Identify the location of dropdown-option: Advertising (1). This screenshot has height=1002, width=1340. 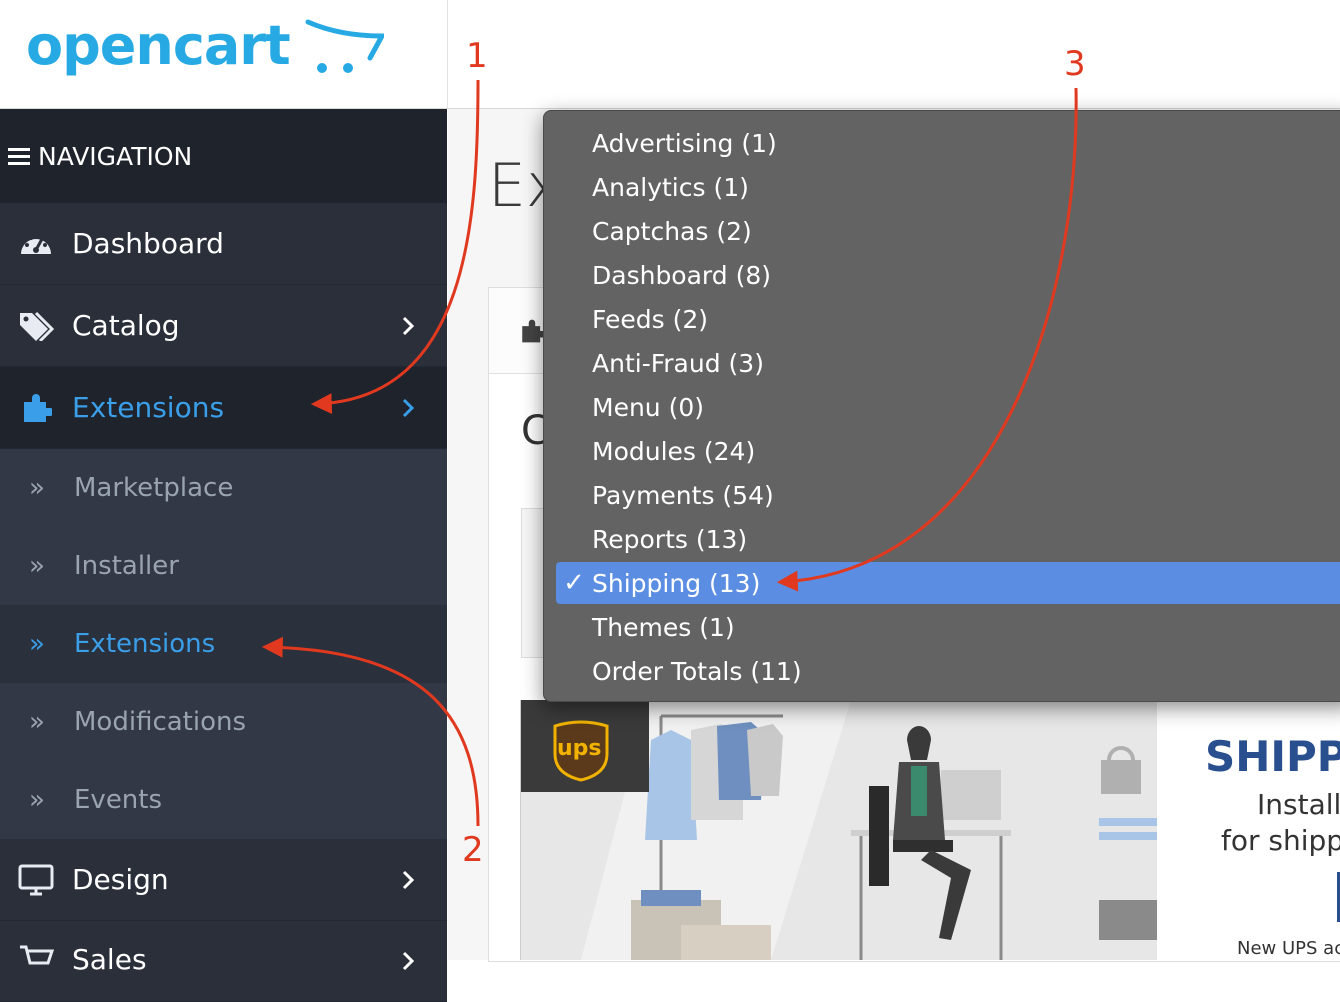
(948, 143).